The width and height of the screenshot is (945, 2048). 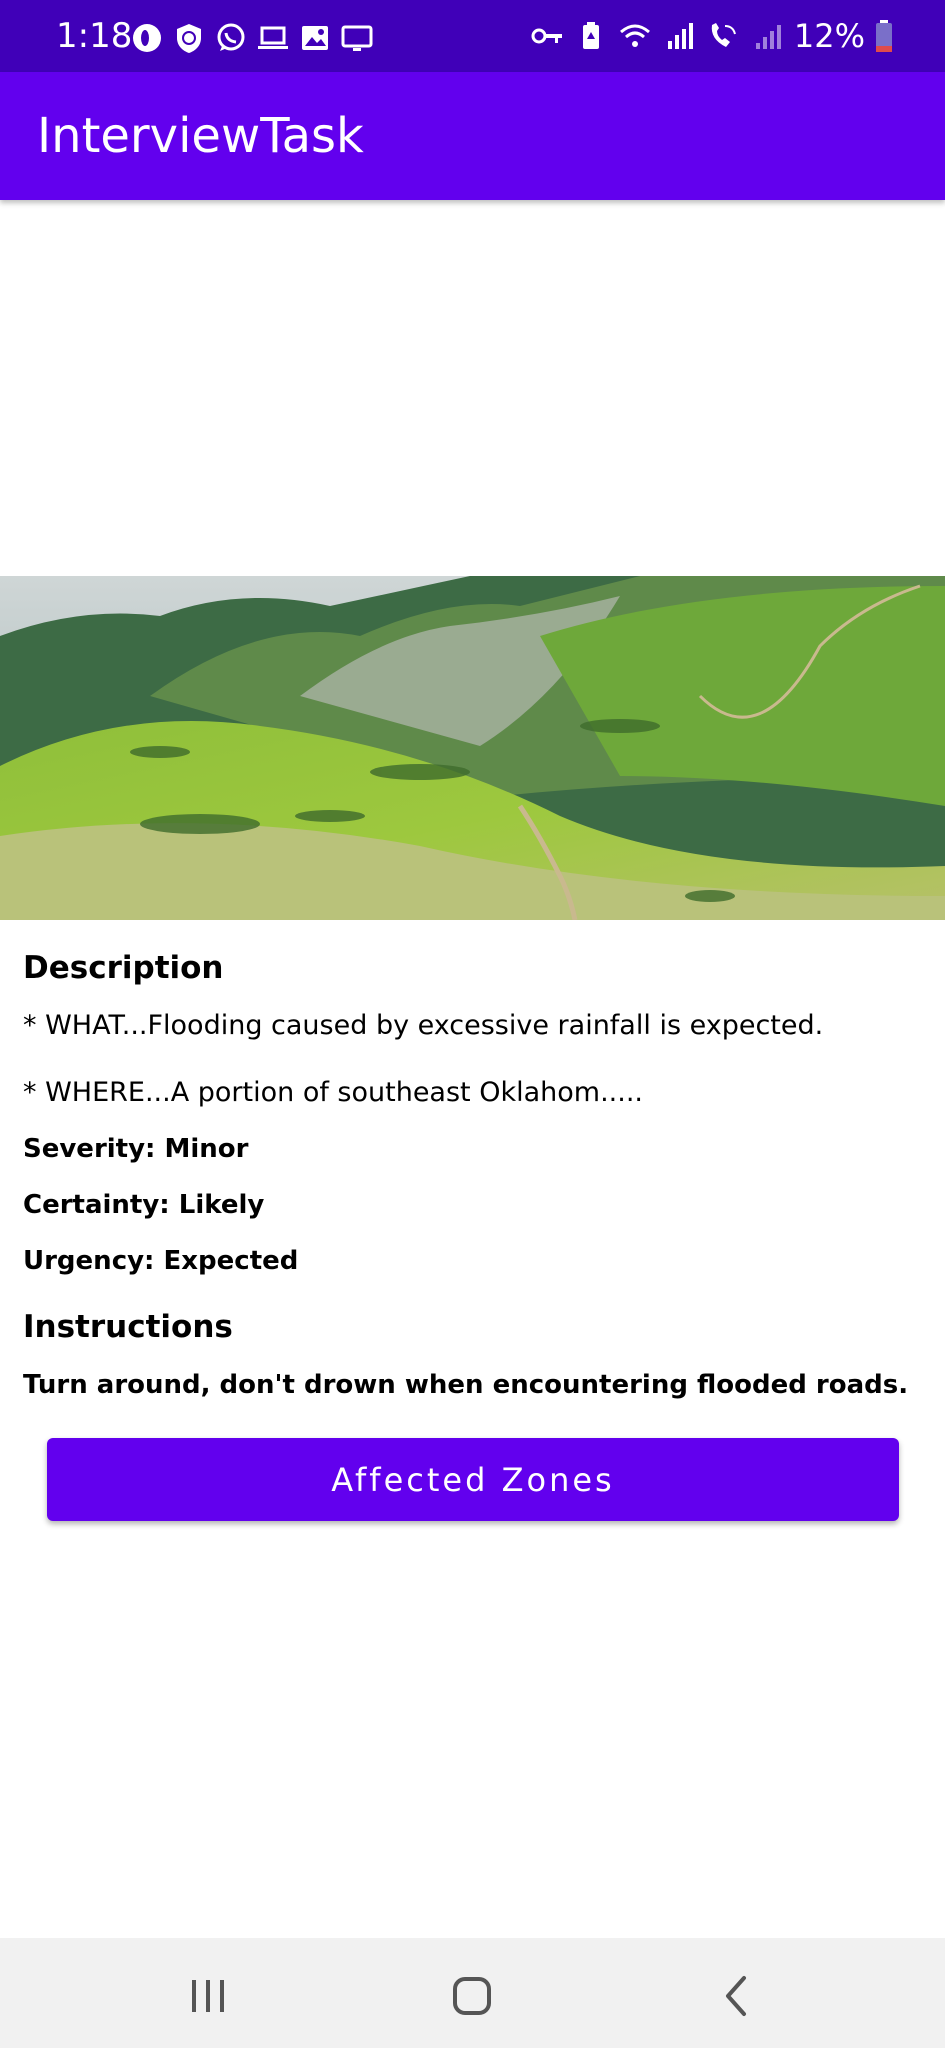 I want to click on laptop-icon, so click(x=273, y=37).